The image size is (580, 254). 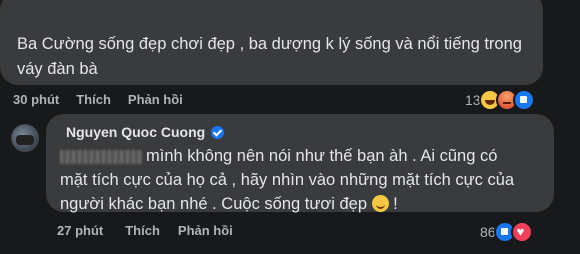 I want to click on comment-2-author: Nguyen Quoc Cuong, so click(x=145, y=132).